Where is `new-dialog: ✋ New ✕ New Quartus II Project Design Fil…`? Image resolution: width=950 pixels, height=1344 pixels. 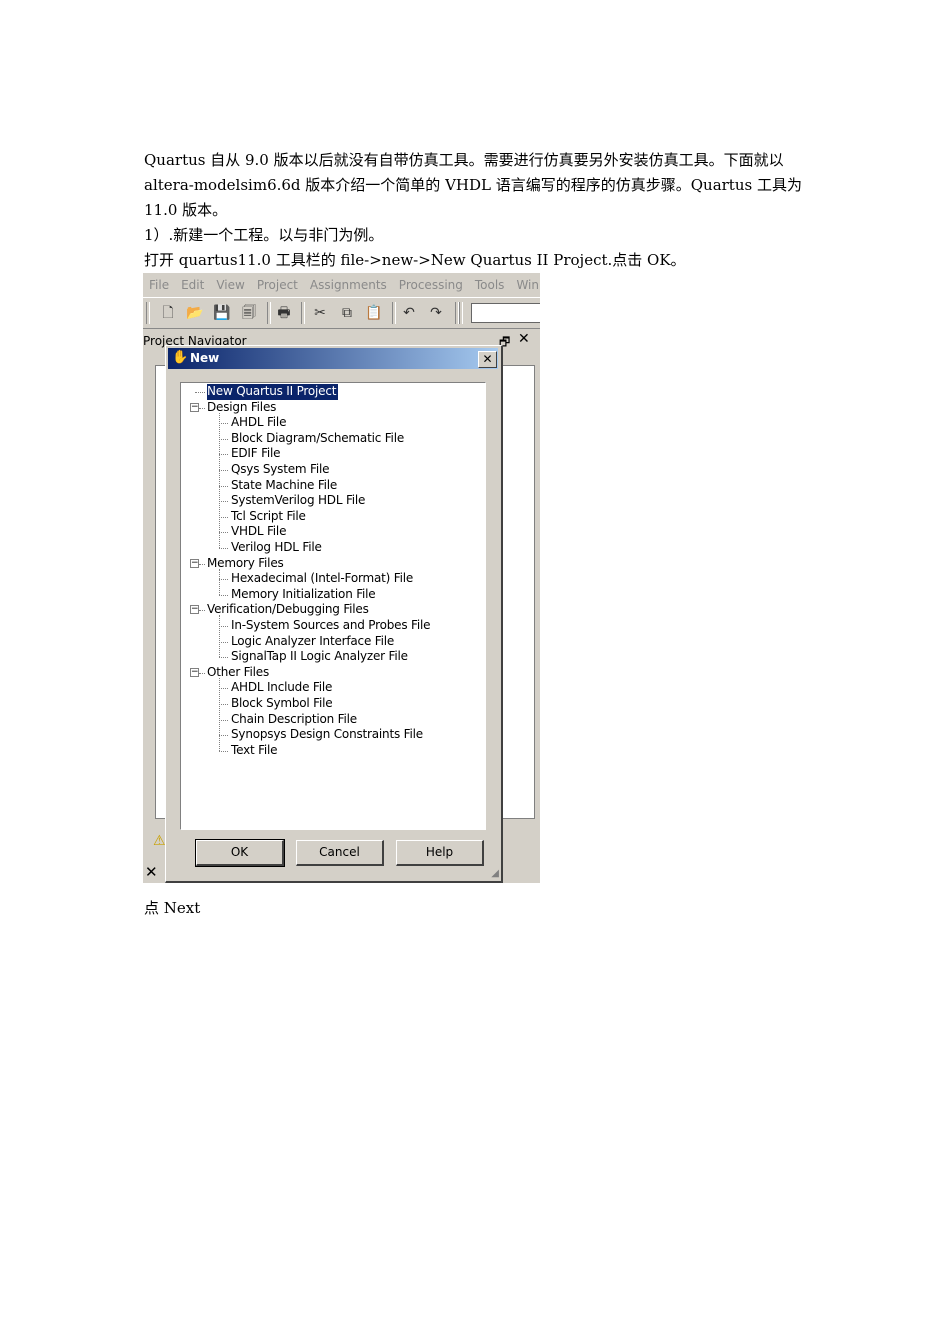 new-dialog: ✋ New ✕ New Quartus II Project Design Fil… is located at coordinates (334, 614).